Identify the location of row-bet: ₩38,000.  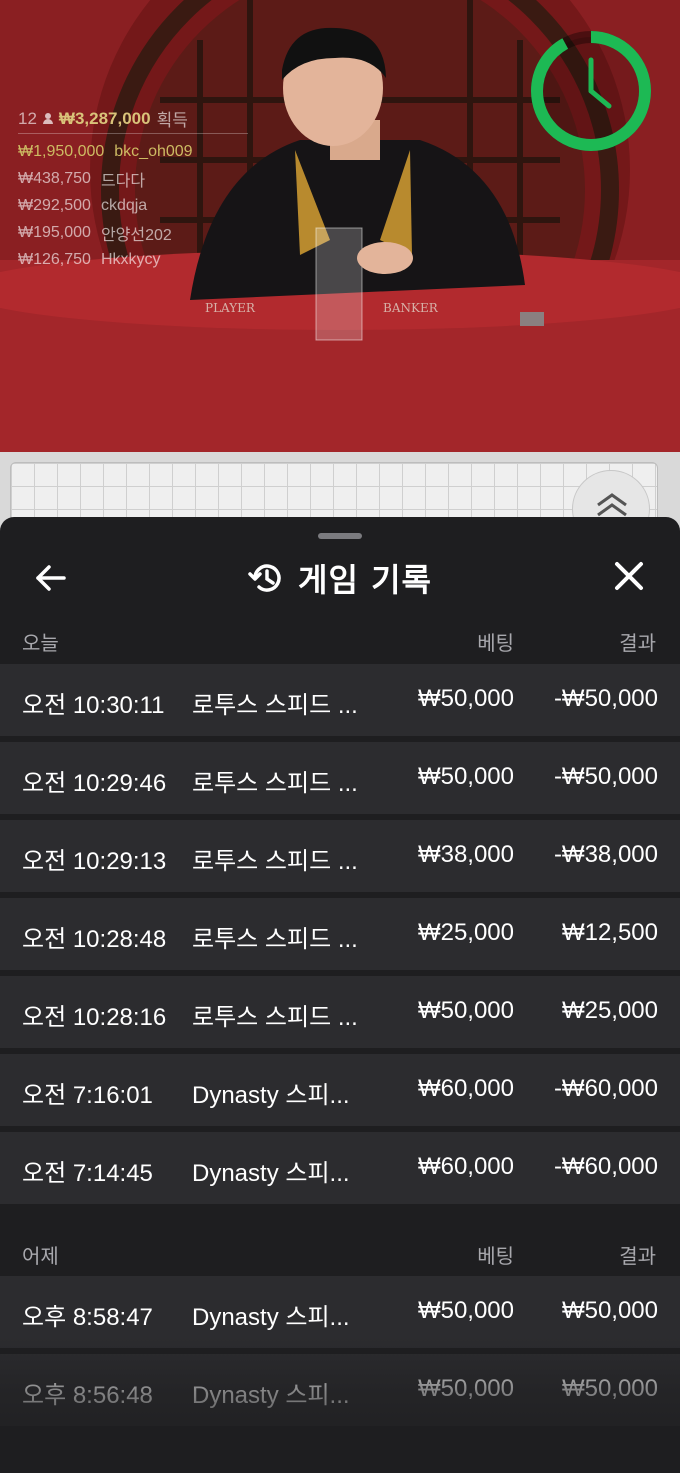
(465, 854).